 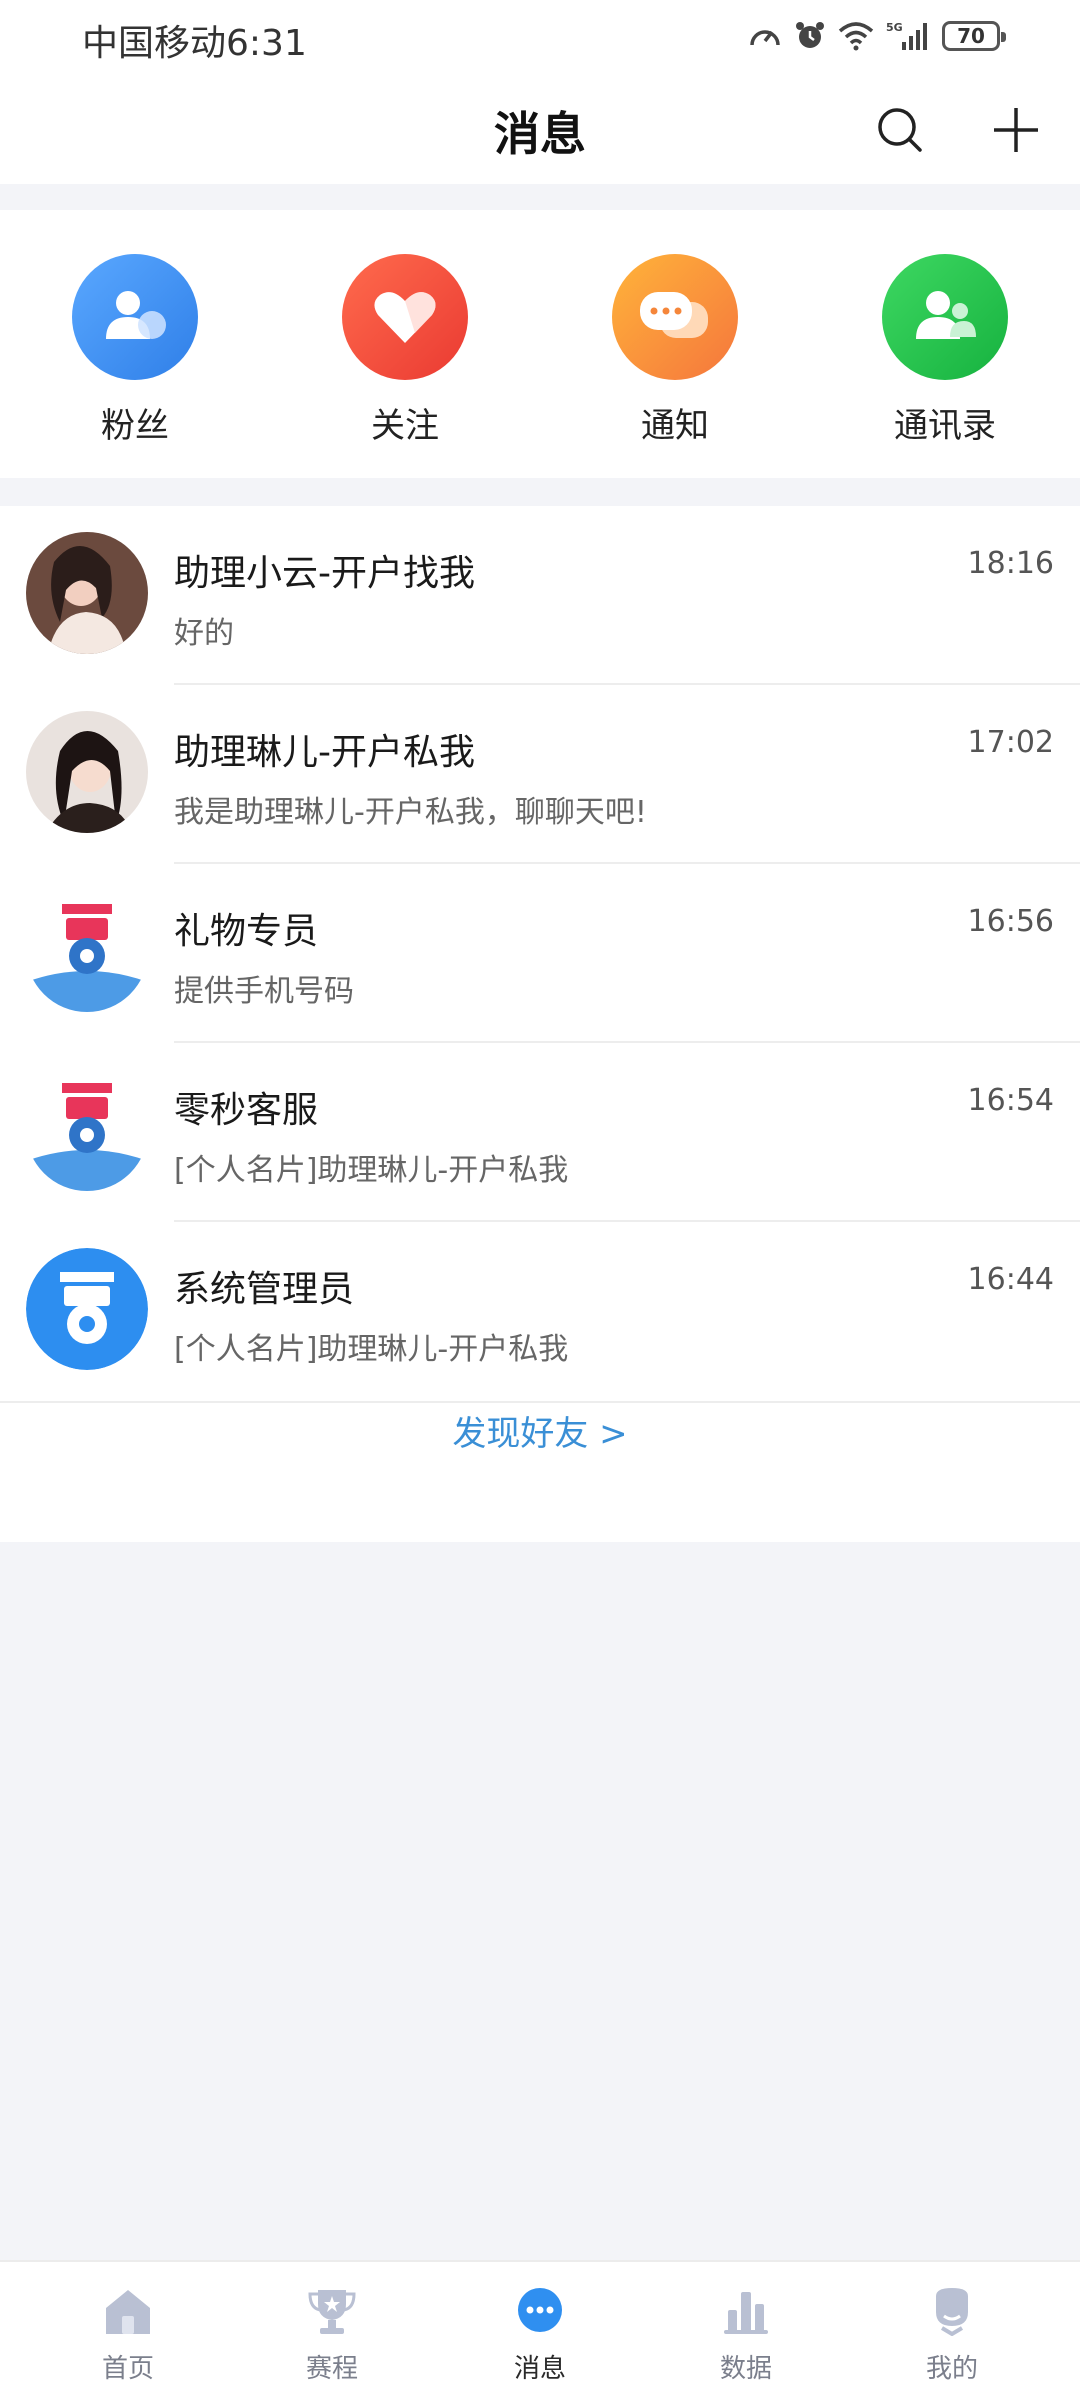 What do you see at coordinates (332, 2312) in the screenshot?
I see `trophy-icon` at bounding box center [332, 2312].